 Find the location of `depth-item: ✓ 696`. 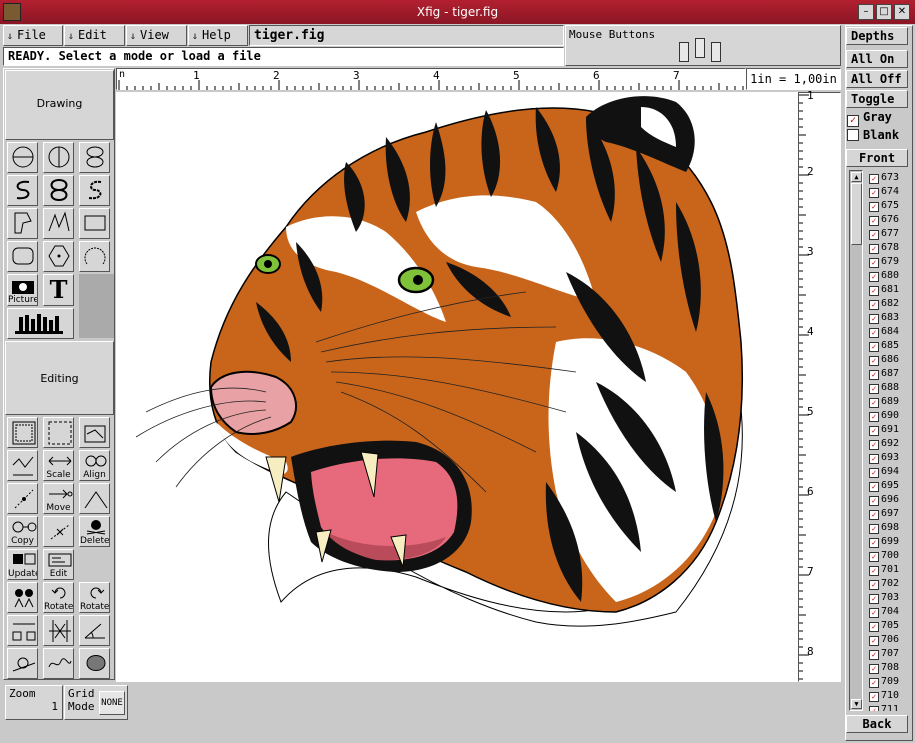

depth-item: ✓ 696 is located at coordinates (889, 500).